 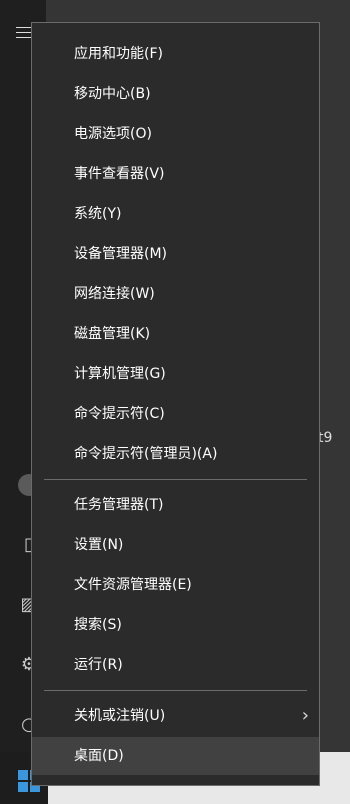 What do you see at coordinates (325, 438) in the screenshot?
I see `background-partial-text: t9` at bounding box center [325, 438].